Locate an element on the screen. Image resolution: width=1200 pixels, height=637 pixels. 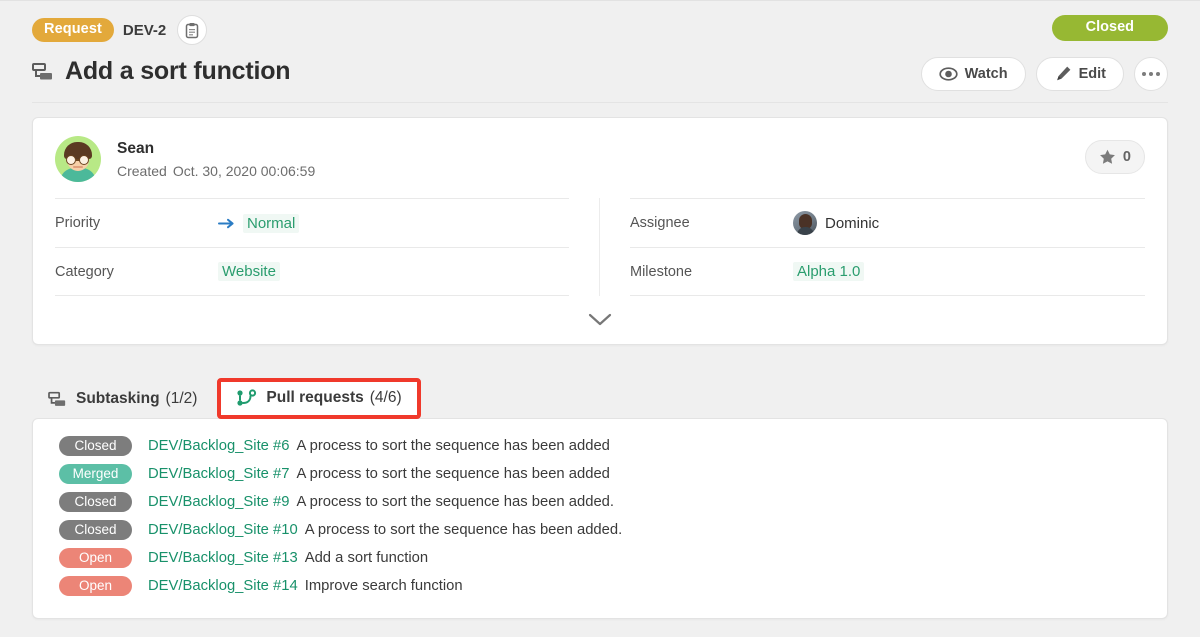
tab-pull-requests: Pull requests (4/6) is located at coordinates (319, 398).